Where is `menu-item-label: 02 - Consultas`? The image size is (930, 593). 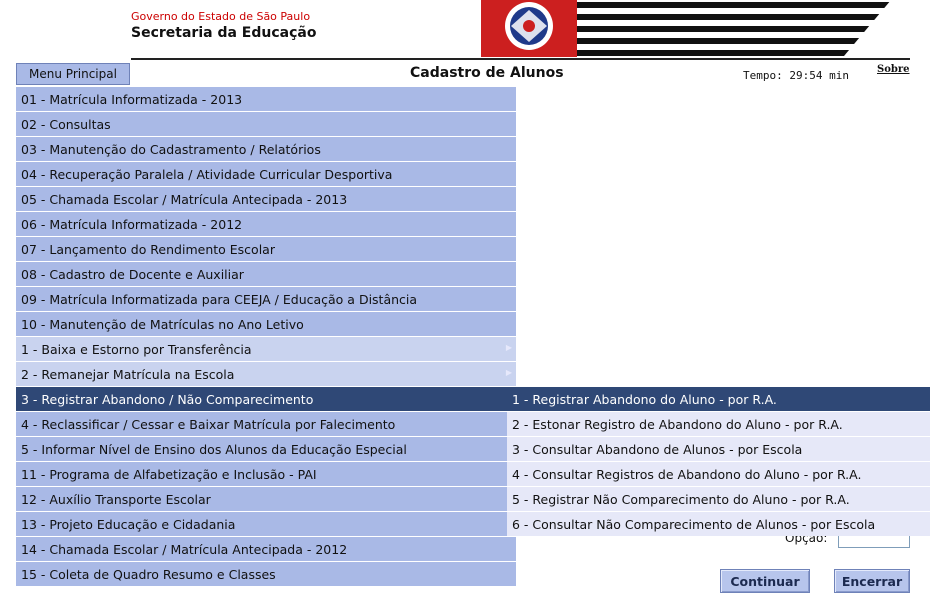
menu-item-label: 02 - Consultas is located at coordinates (66, 124).